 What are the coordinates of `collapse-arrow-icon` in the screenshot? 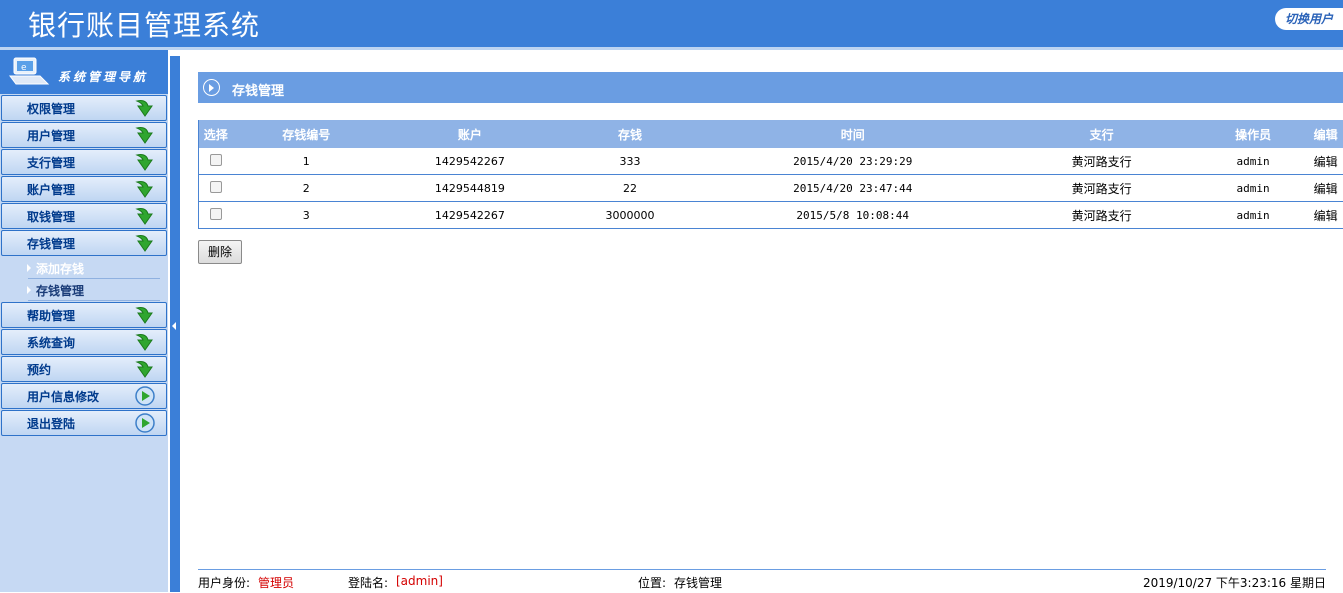 It's located at (174, 326).